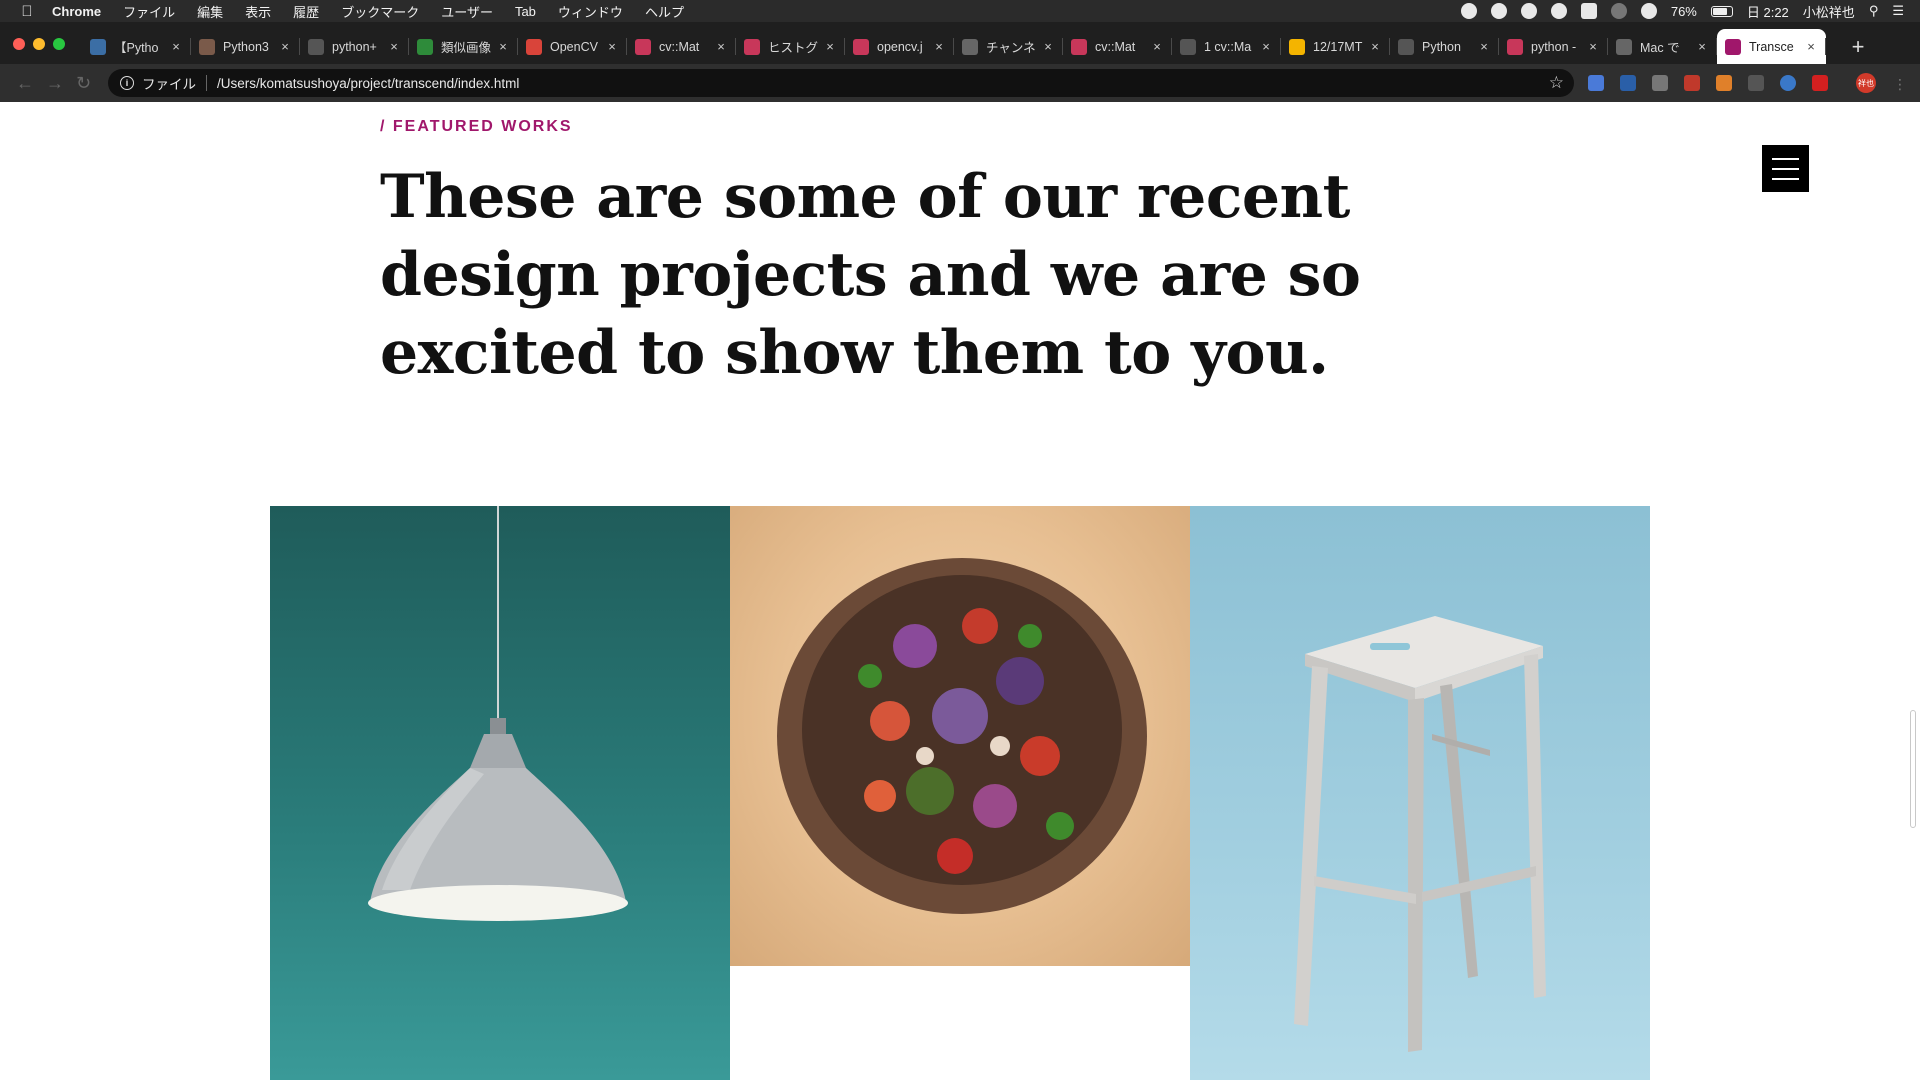 This screenshot has width=1920, height=1080. Describe the element at coordinates (476, 126) in the screenshot. I see `section-eyebrow: / FEATURED WORKS` at that location.